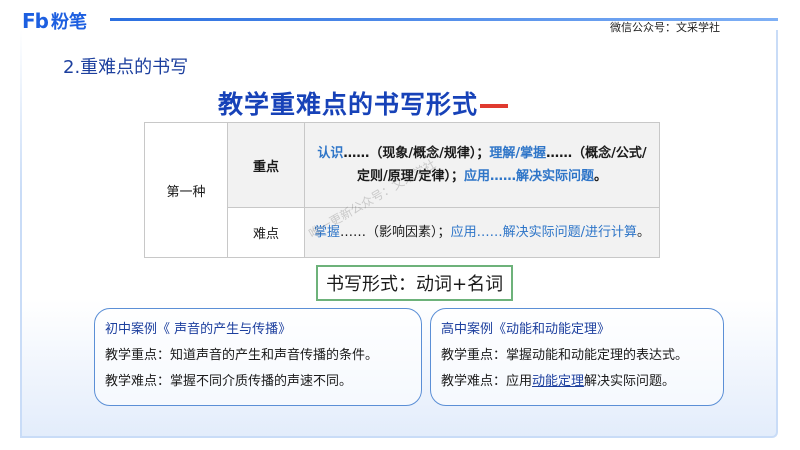 The width and height of the screenshot is (800, 450). Describe the element at coordinates (126, 67) in the screenshot. I see `section-title: 2.重难点的书写` at that location.